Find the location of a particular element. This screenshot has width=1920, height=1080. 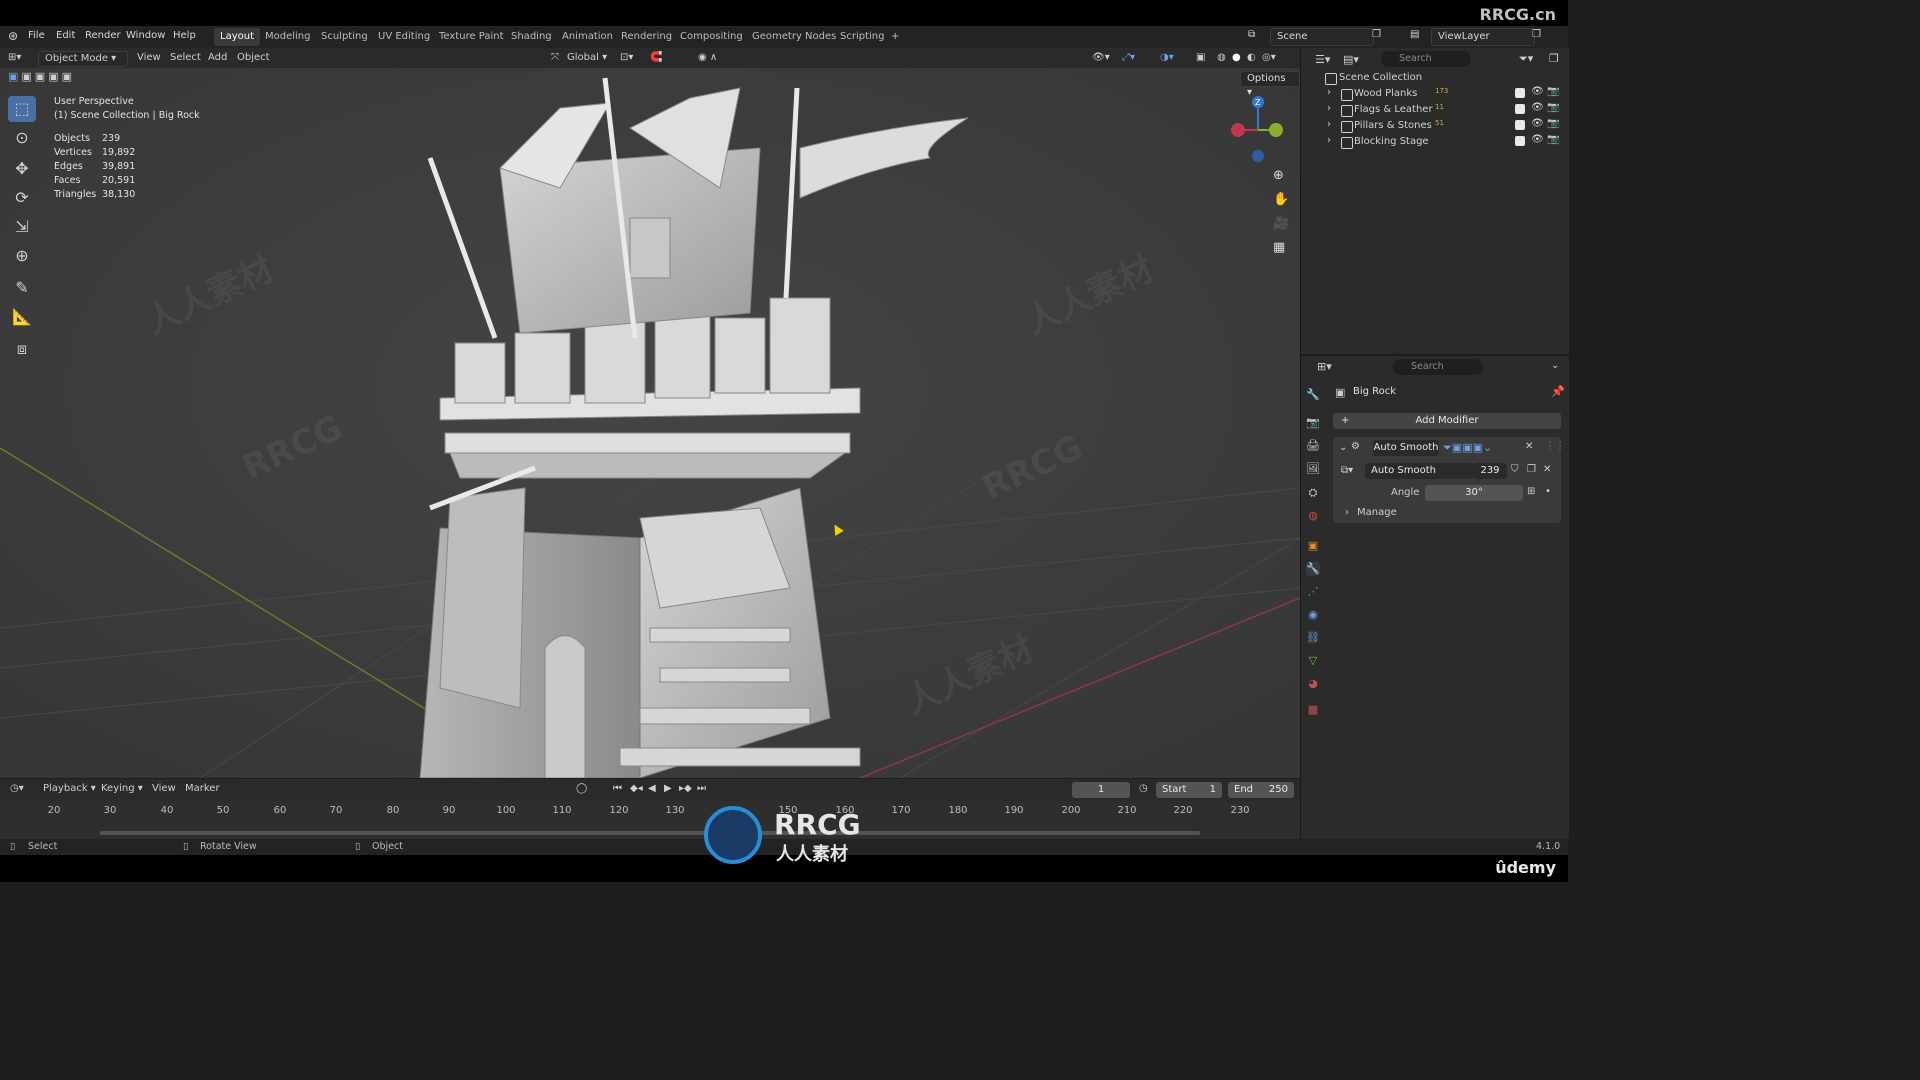

tab-compositing: Compositing is located at coordinates (711, 37).